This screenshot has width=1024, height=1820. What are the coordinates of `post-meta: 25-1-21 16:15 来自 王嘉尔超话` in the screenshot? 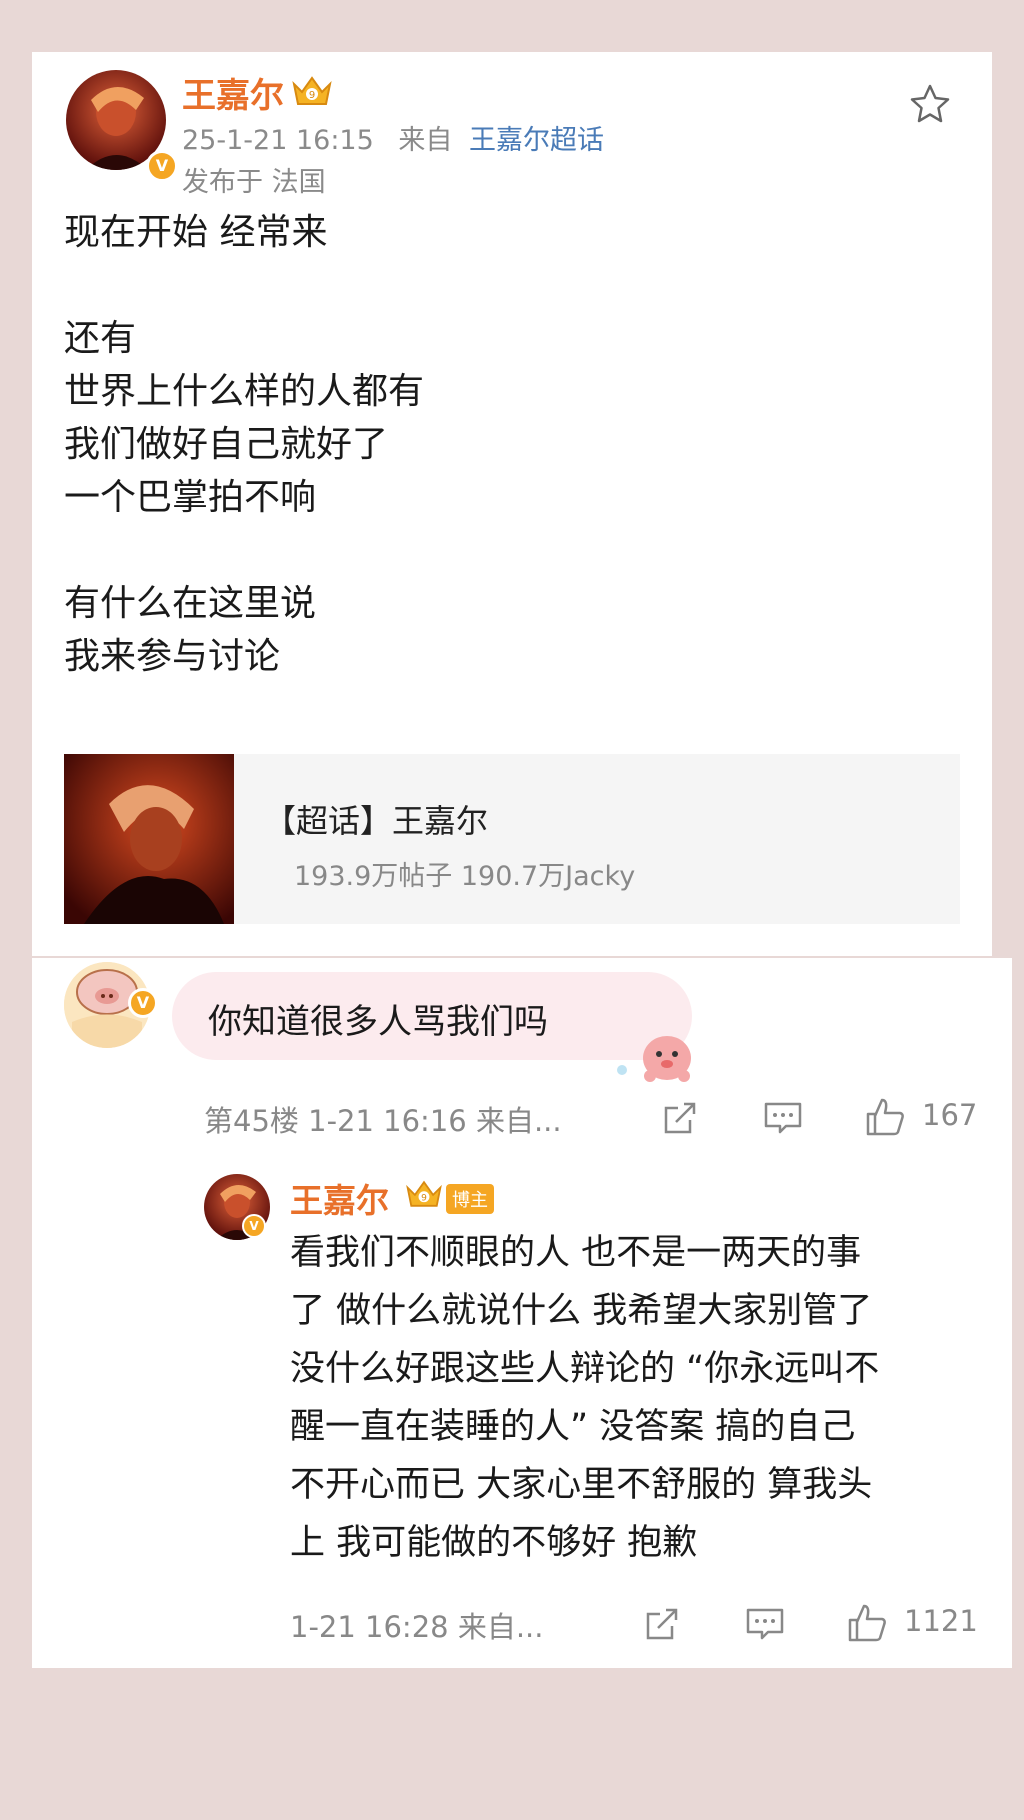 It's located at (393, 137).